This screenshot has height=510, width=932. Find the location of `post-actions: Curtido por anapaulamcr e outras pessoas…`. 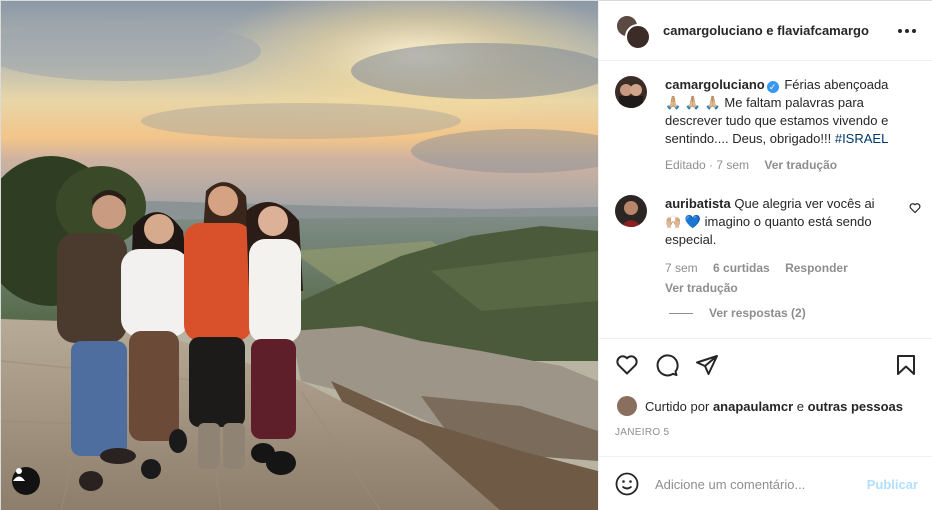

post-actions: Curtido por anapaulamcr e outras pessoas… is located at coordinates (765, 397).